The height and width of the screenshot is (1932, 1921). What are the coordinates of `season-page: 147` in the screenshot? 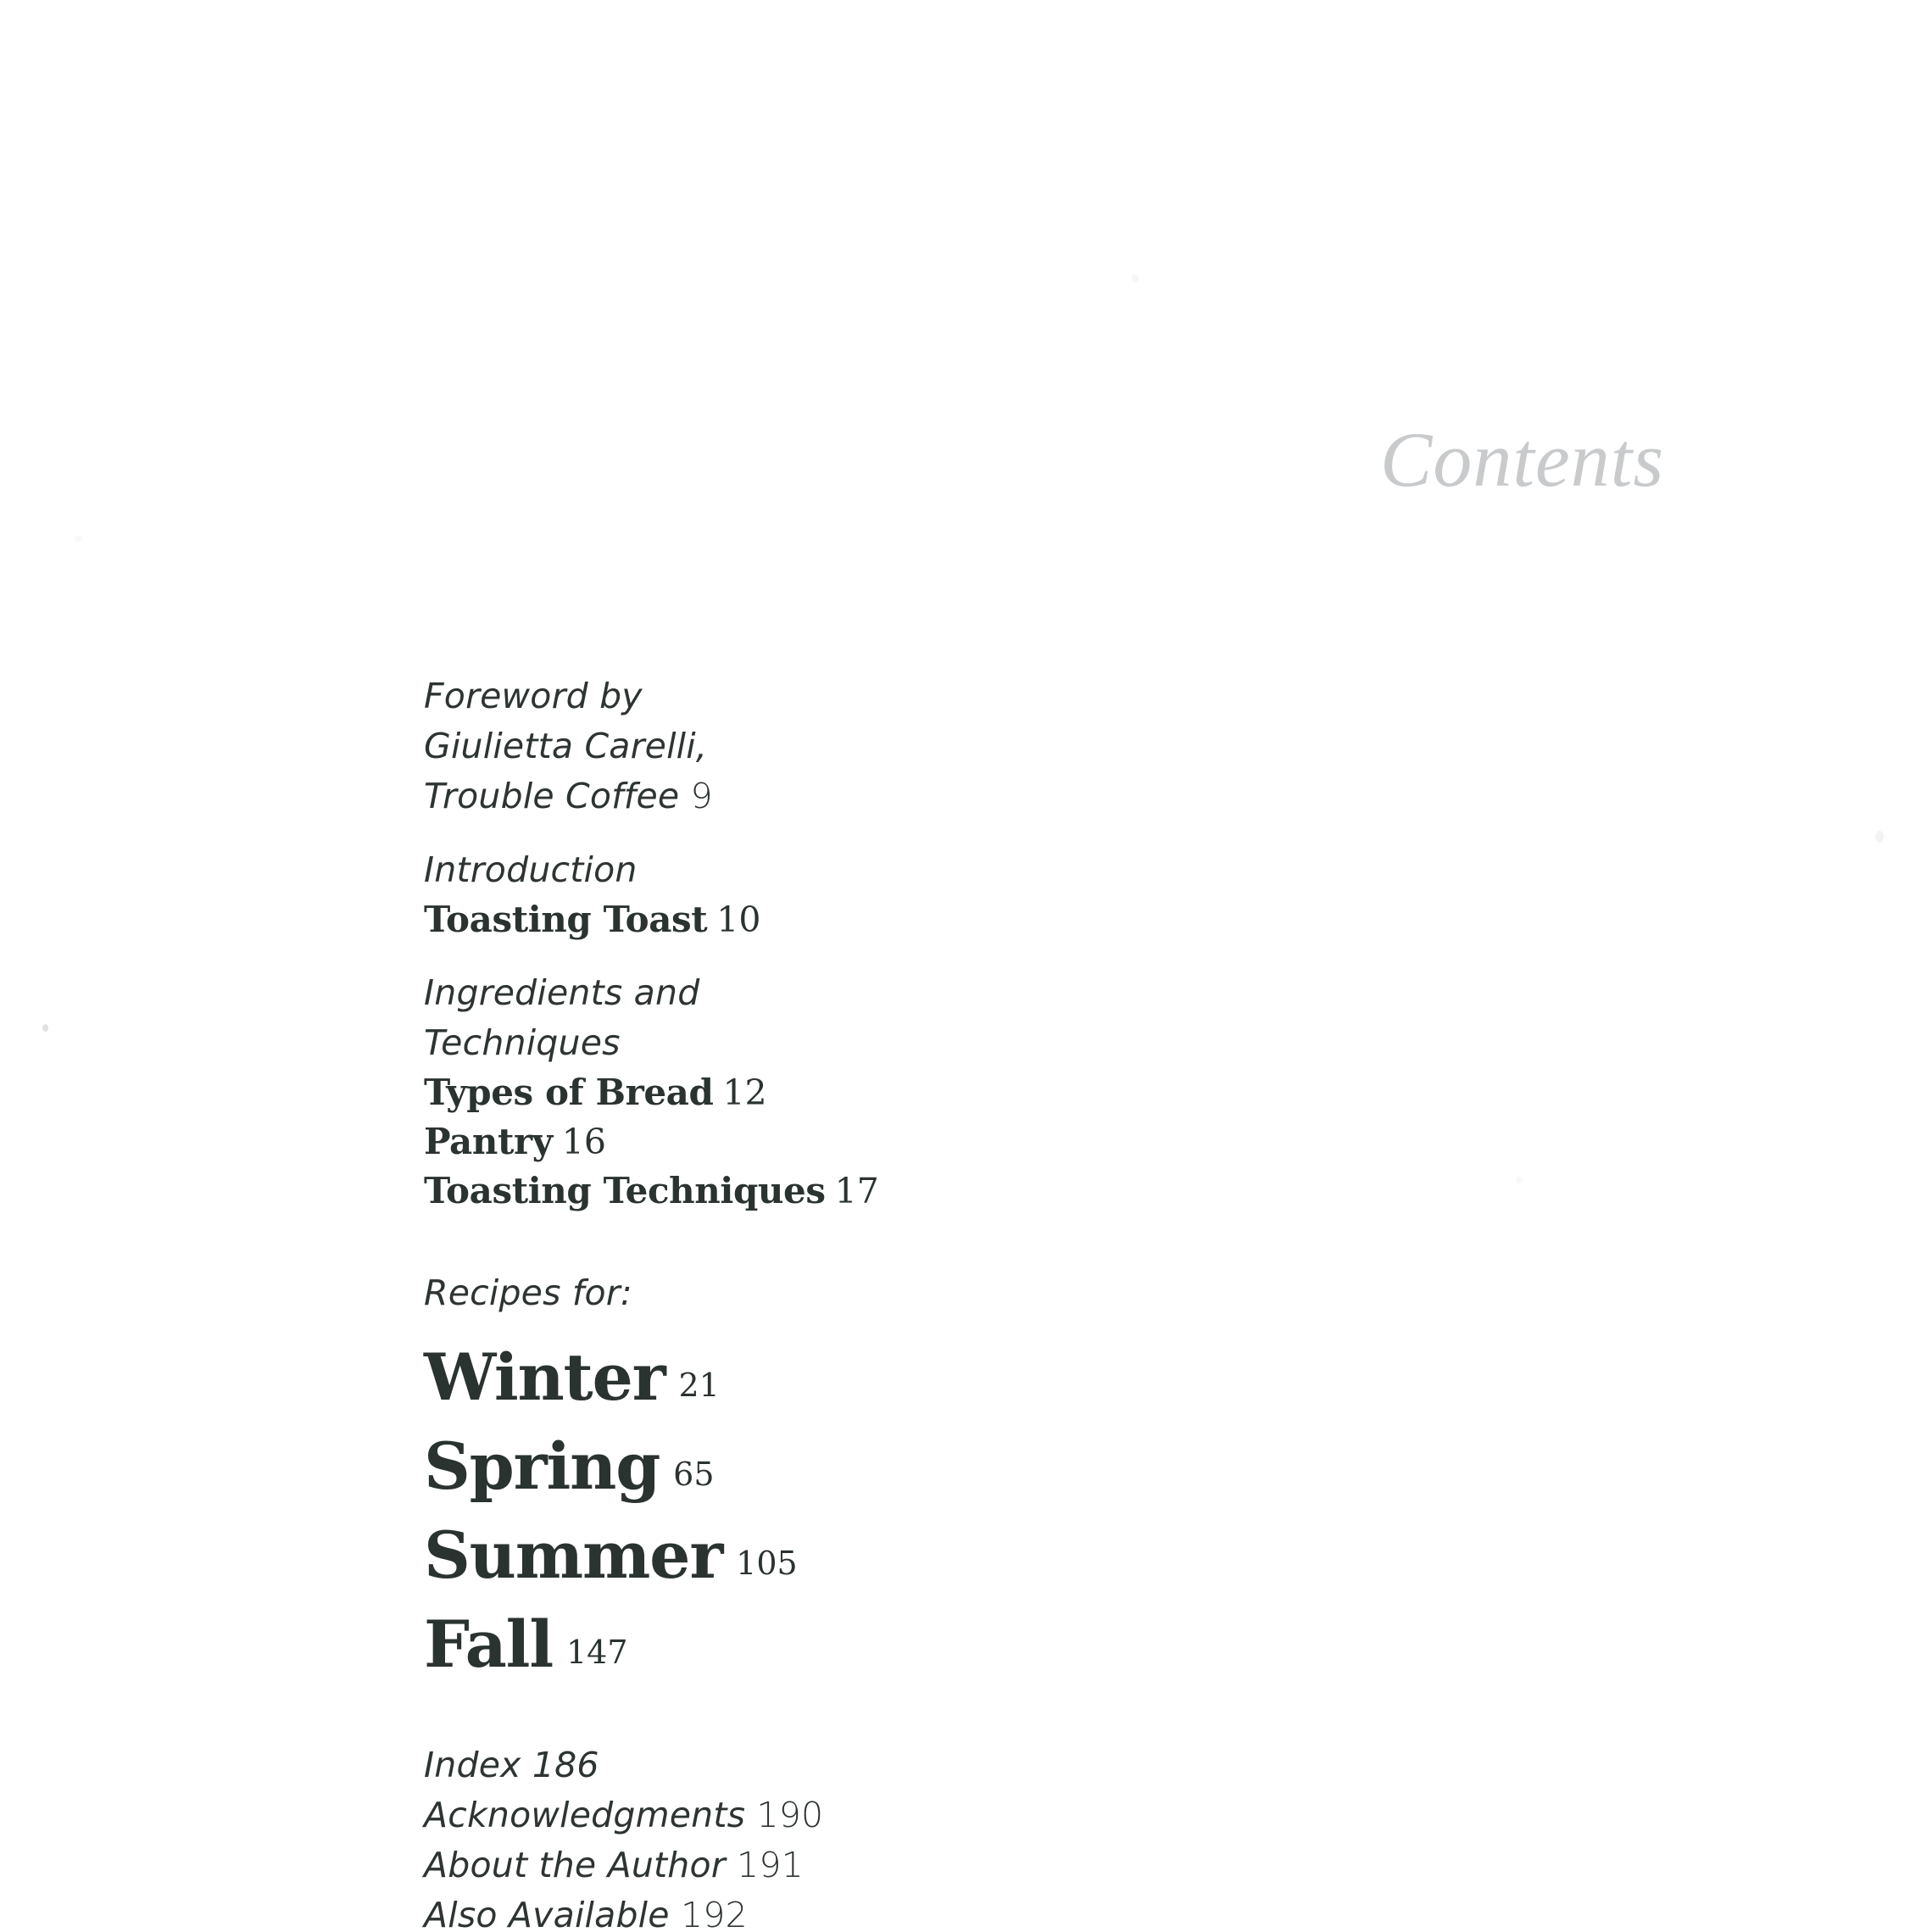 It's located at (597, 1652).